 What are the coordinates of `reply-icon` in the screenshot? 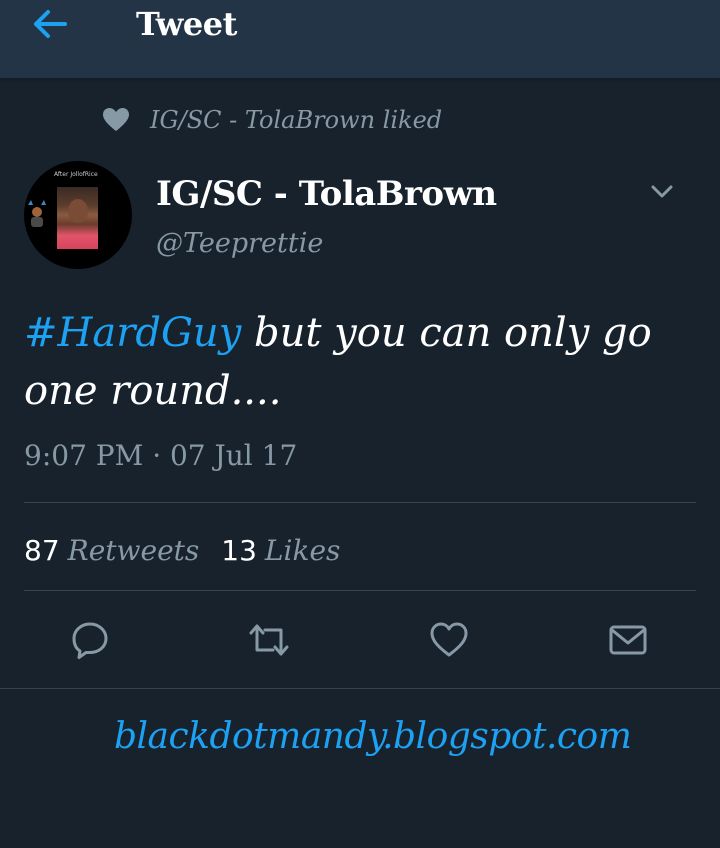 It's located at (90, 640).